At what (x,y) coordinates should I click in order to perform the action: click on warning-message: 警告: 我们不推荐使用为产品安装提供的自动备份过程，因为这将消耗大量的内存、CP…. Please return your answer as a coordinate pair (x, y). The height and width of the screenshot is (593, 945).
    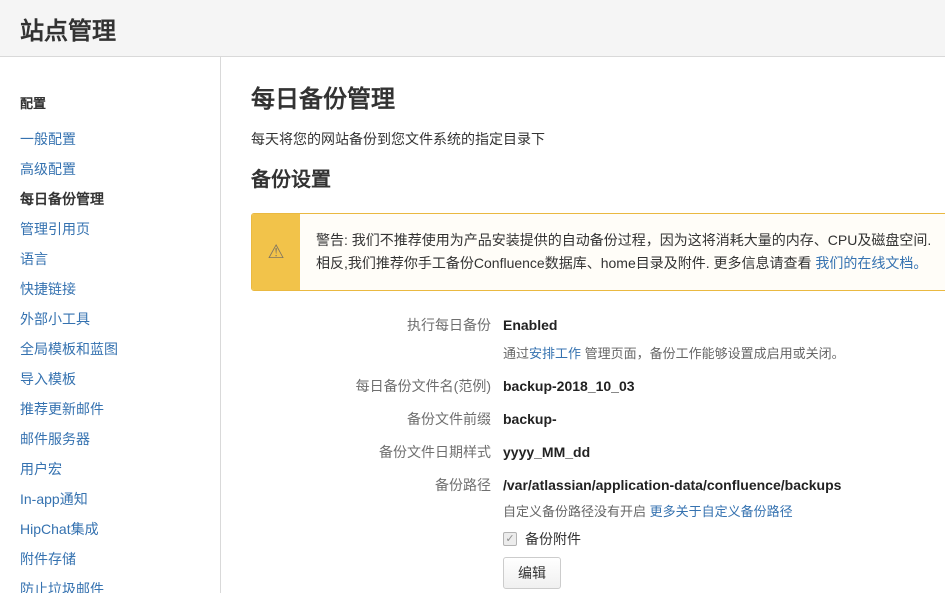
    Looking at the image, I should click on (622, 252).